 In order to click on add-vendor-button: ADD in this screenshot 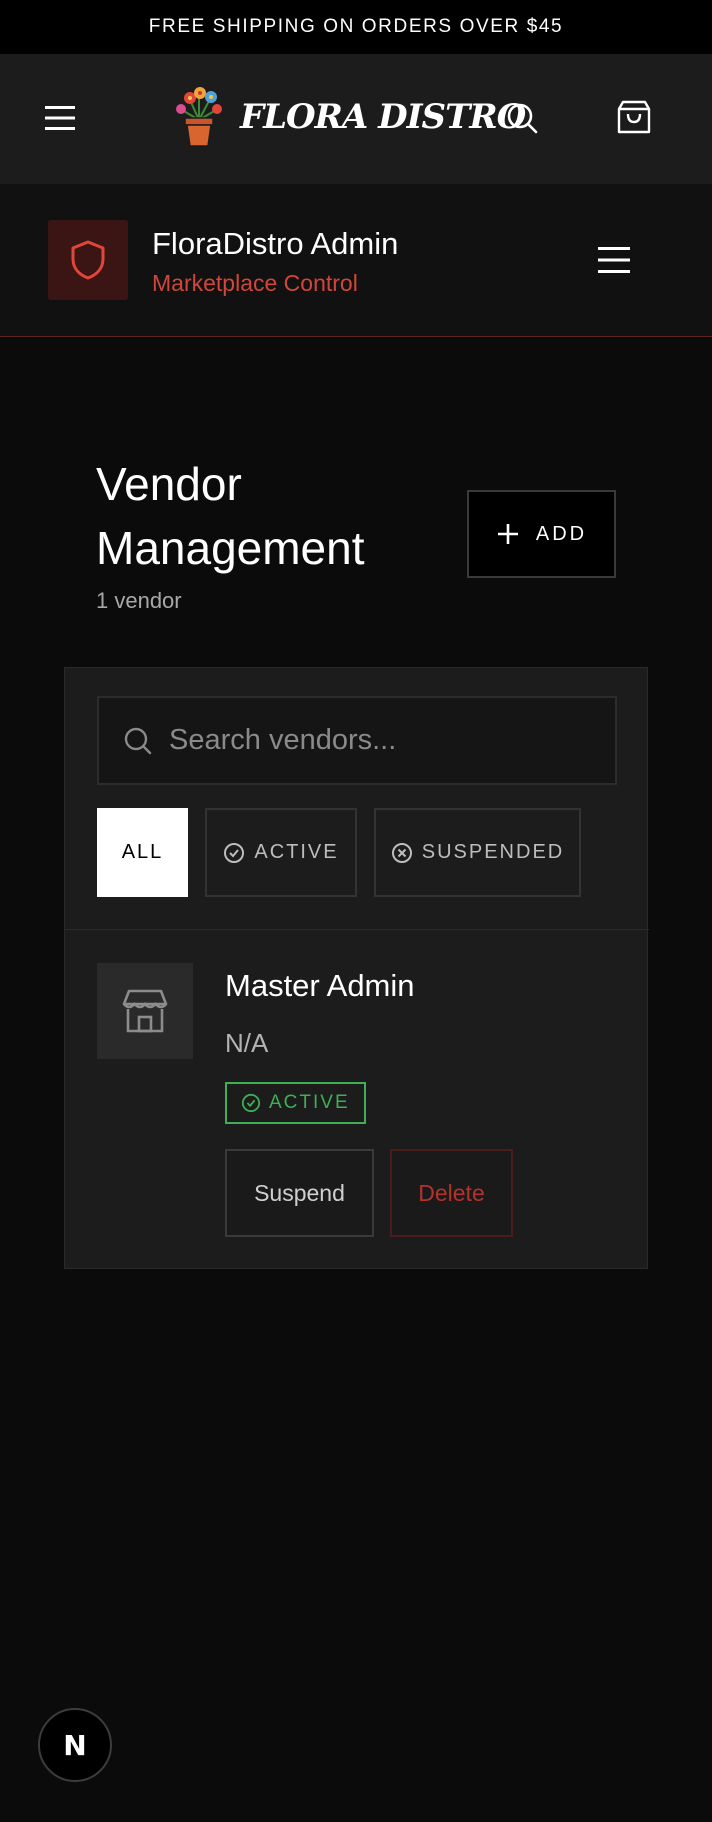, I will do `click(541, 534)`.